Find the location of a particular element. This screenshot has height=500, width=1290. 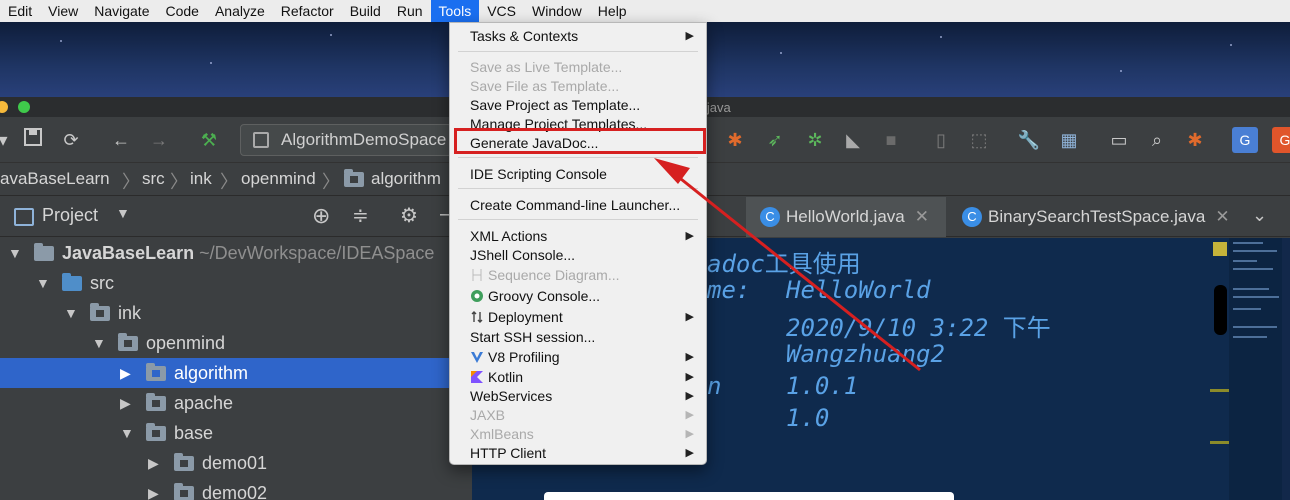

annotation-arrow-icon is located at coordinates (787, 265).